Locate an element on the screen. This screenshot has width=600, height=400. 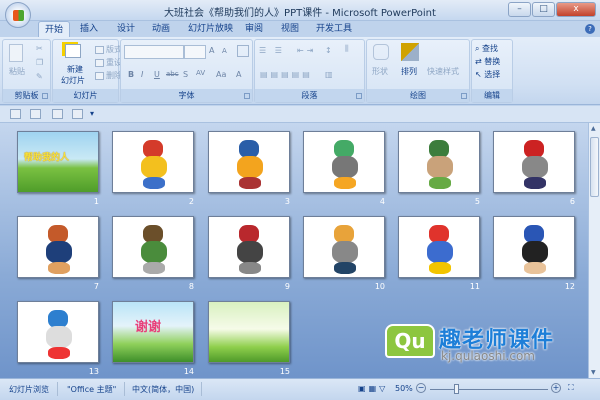
paste-icon is located at coordinates (16, 53).